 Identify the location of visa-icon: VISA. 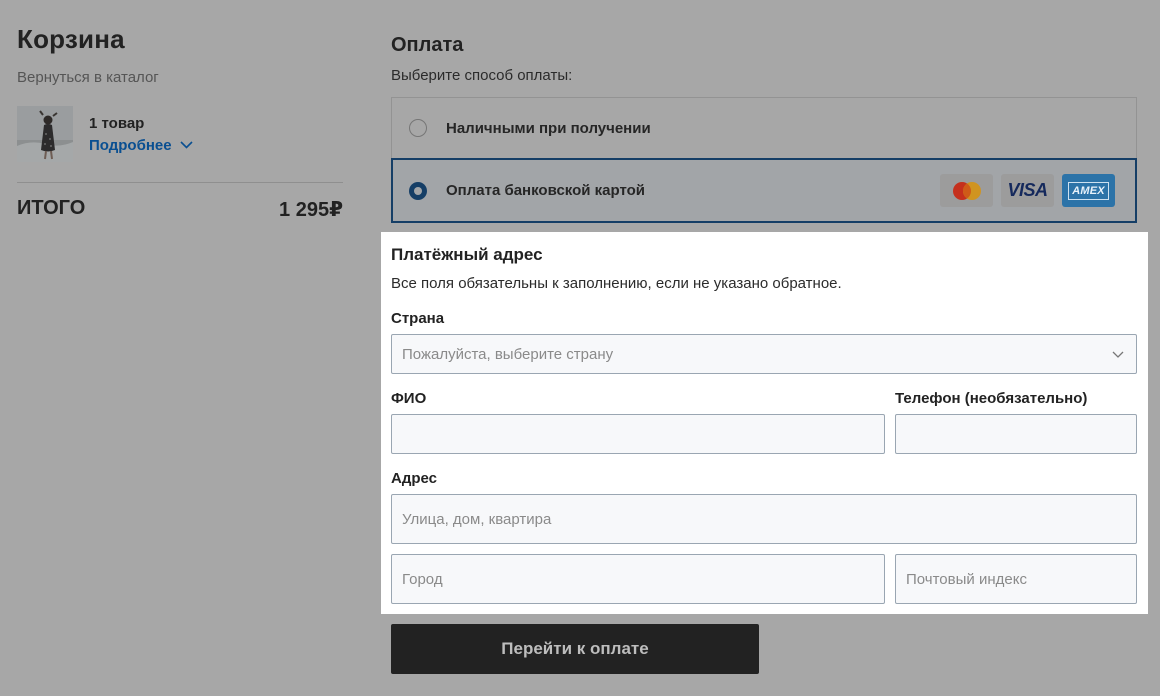
(1027, 190).